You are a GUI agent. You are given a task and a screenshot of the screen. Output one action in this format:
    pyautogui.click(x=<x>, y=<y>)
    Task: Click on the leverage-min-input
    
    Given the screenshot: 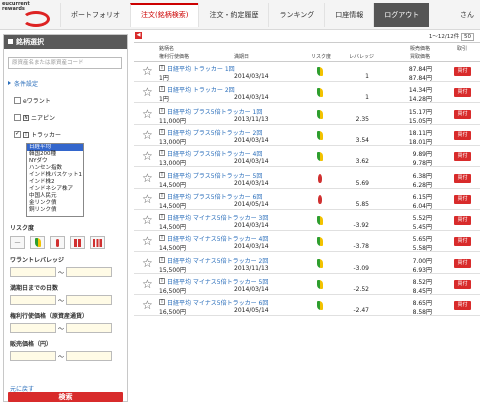 What is the action you would take?
    pyautogui.click(x=33, y=272)
    